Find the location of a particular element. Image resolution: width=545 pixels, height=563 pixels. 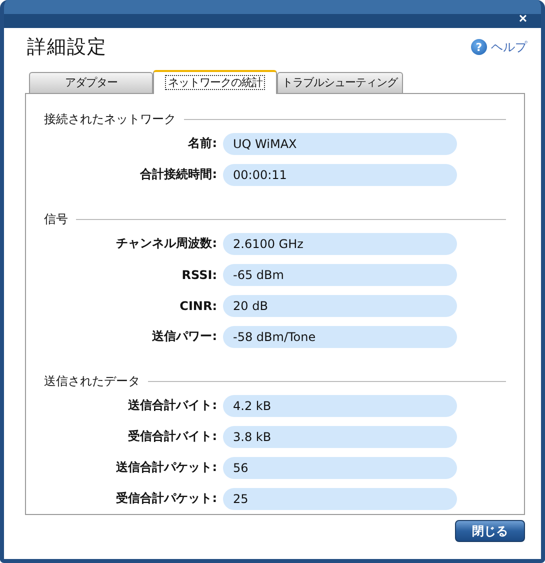

value-field: 4.2 kB is located at coordinates (340, 405).